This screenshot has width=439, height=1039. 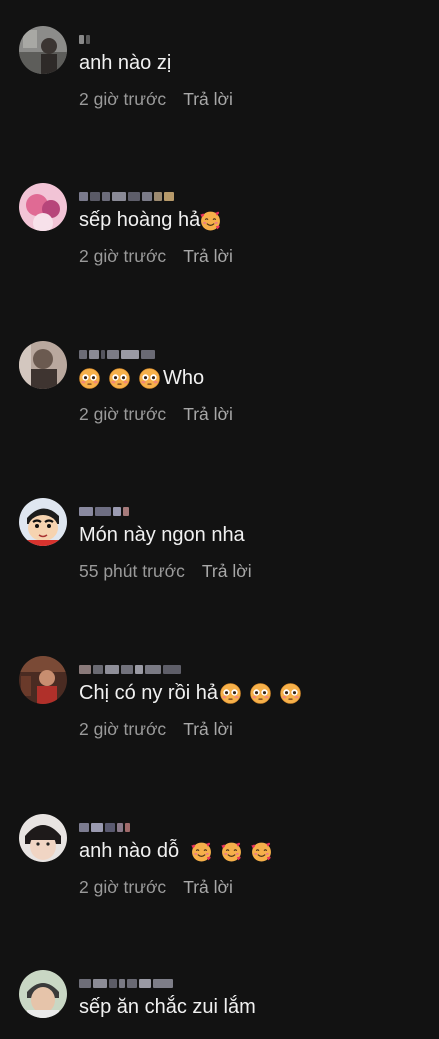 What do you see at coordinates (219, 711) in the screenshot?
I see `comment-item: Chị có ny rồi hả 2 giờ trước Trả lời` at bounding box center [219, 711].